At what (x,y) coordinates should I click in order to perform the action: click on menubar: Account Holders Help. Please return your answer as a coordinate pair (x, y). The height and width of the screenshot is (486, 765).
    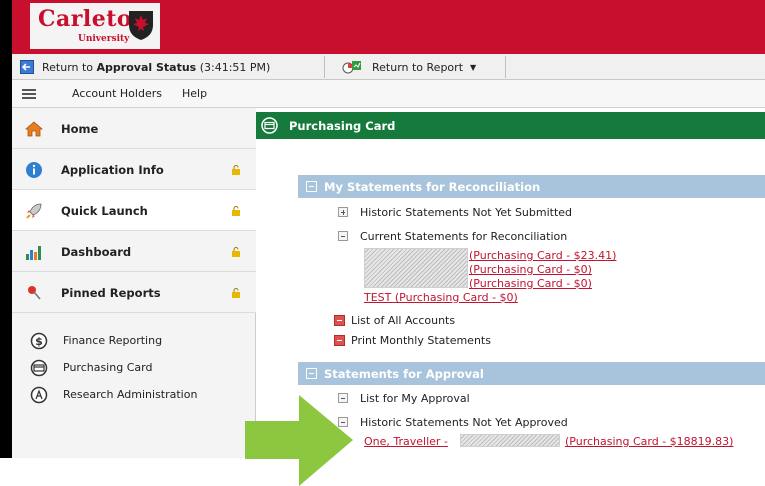
    Looking at the image, I should click on (388, 94).